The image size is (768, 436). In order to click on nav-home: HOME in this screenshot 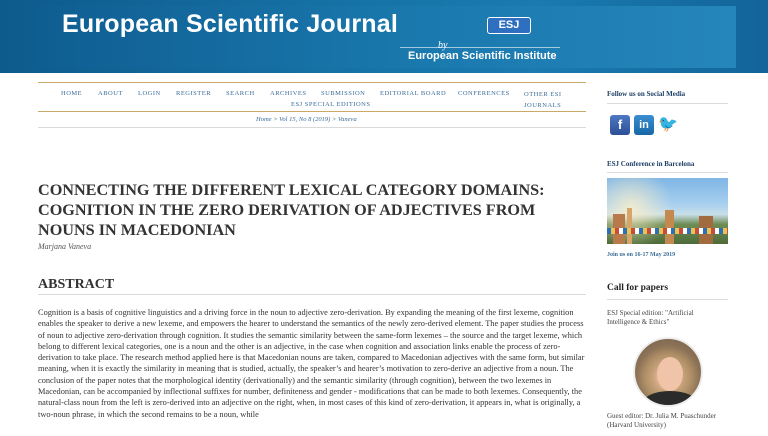, I will do `click(71, 93)`.